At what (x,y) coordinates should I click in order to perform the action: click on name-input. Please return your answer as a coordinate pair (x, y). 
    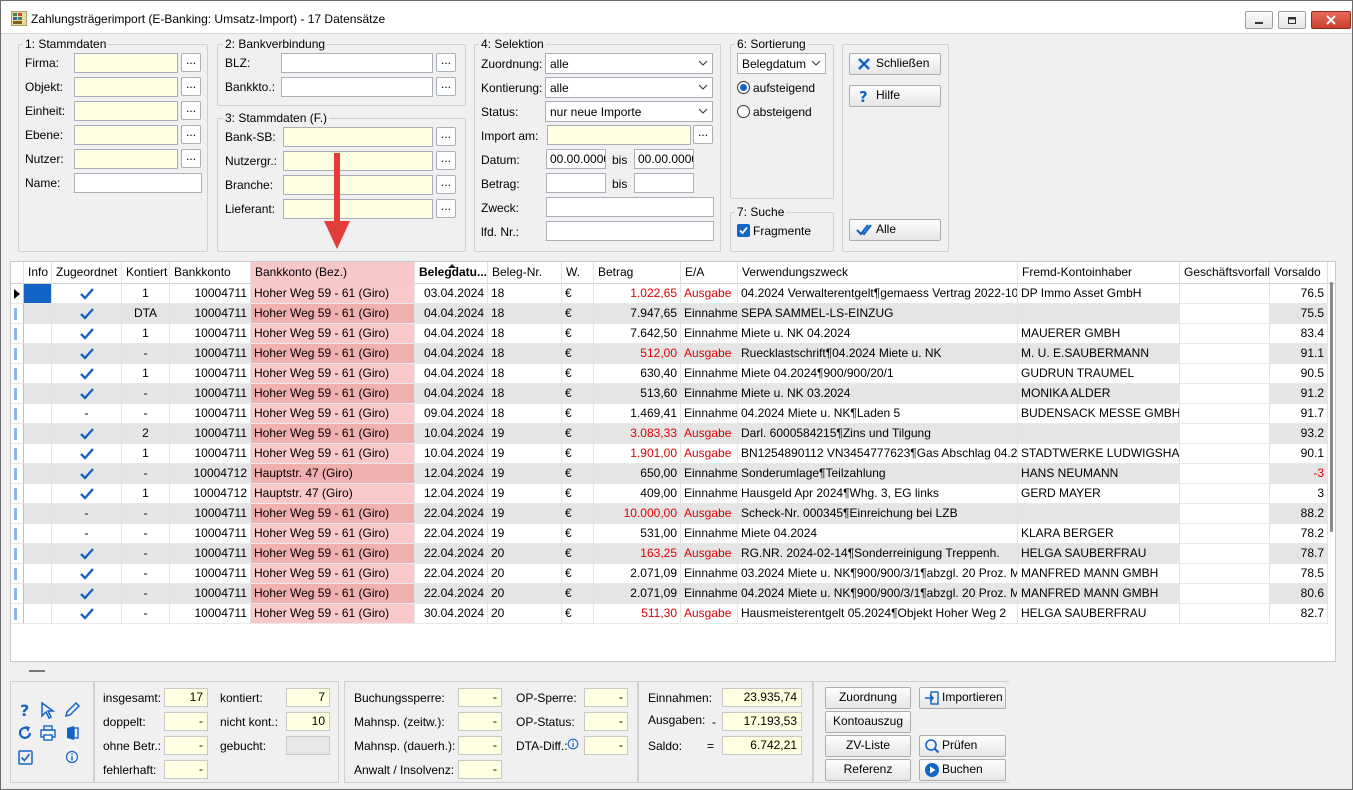
    Looking at the image, I should click on (138, 183).